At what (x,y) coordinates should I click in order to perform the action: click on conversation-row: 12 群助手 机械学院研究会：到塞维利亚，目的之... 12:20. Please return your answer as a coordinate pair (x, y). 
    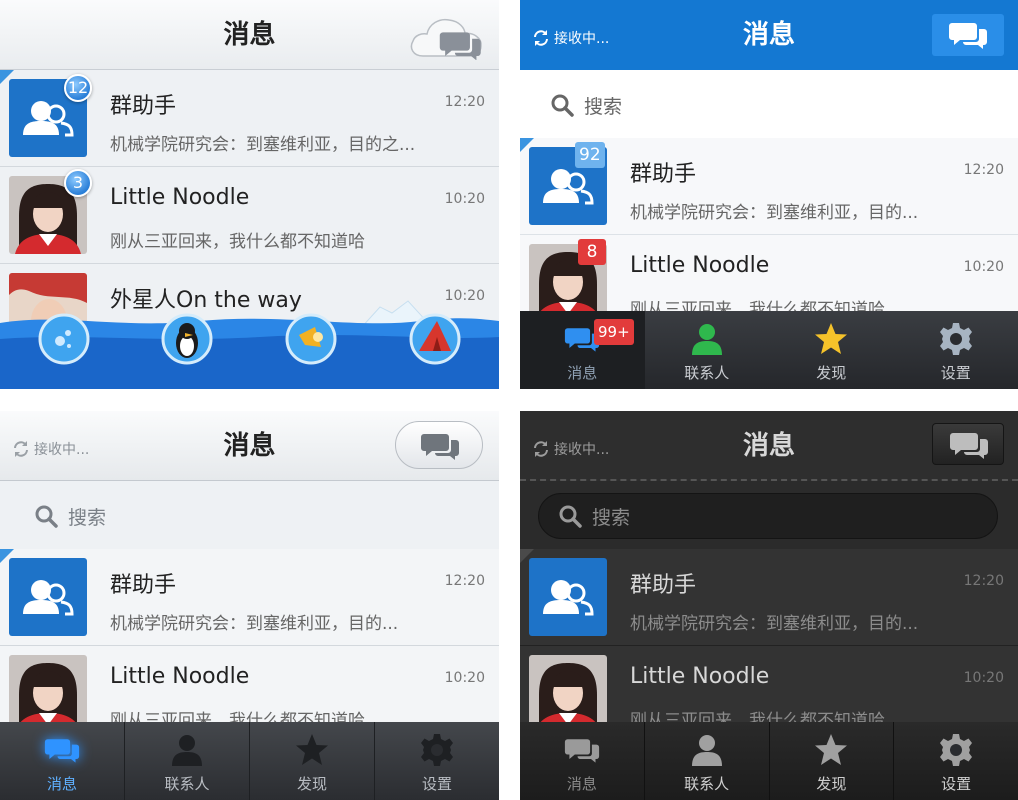
    Looking at the image, I should click on (249, 118).